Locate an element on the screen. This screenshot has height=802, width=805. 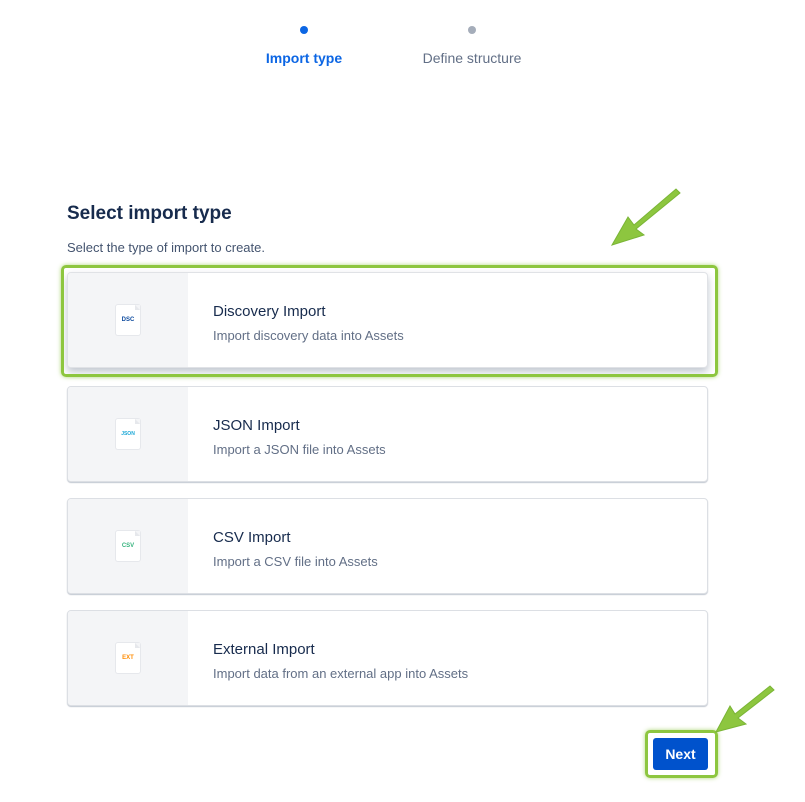
dsc-file-icon: DSC is located at coordinates (128, 320).